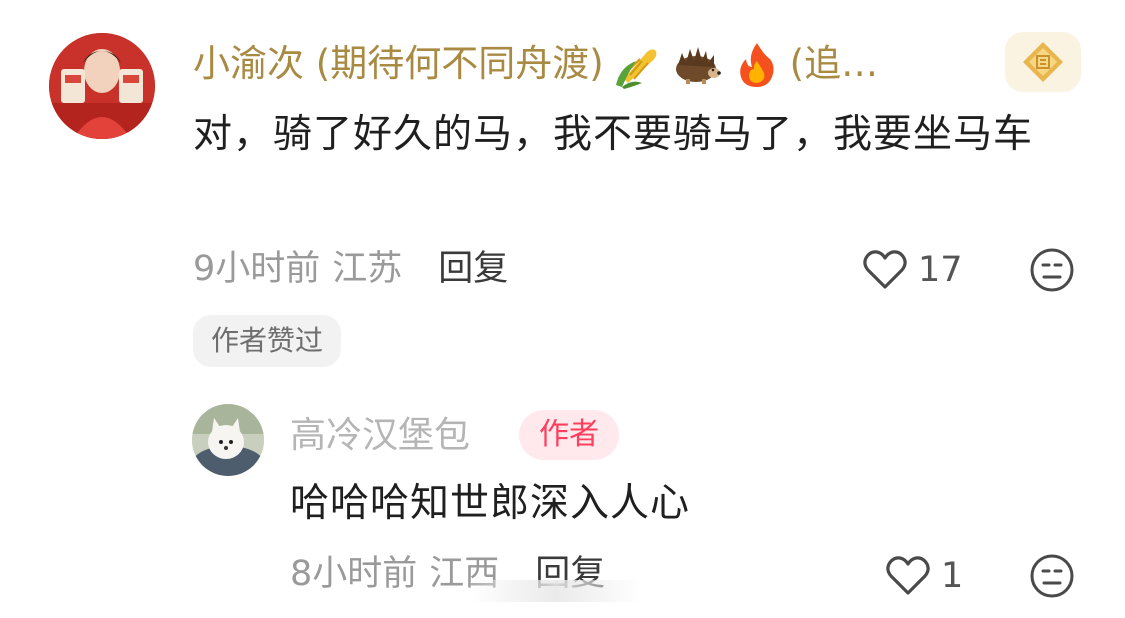 The height and width of the screenshot is (618, 1125). Describe the element at coordinates (952, 576) in the screenshot. I see `reply-like-count: 1` at that location.